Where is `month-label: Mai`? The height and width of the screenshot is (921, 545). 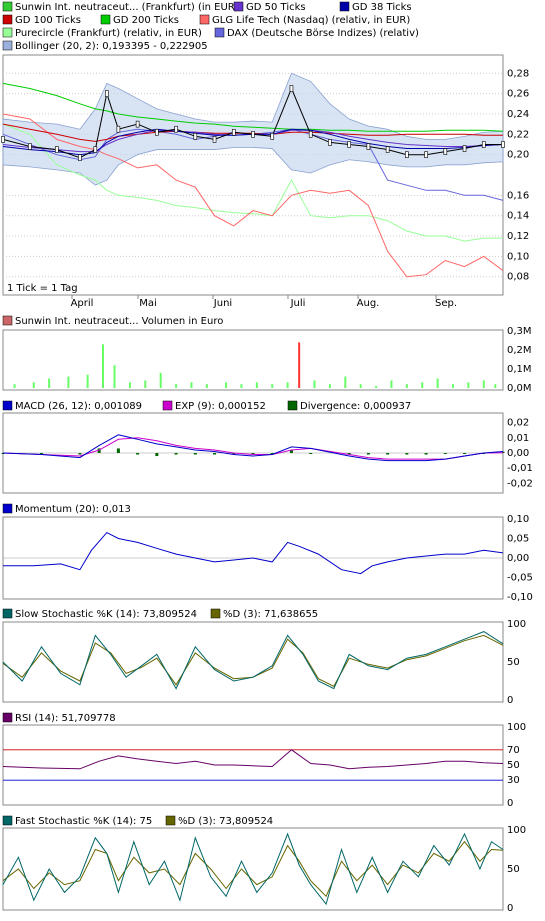
month-label: Mai is located at coordinates (148, 303).